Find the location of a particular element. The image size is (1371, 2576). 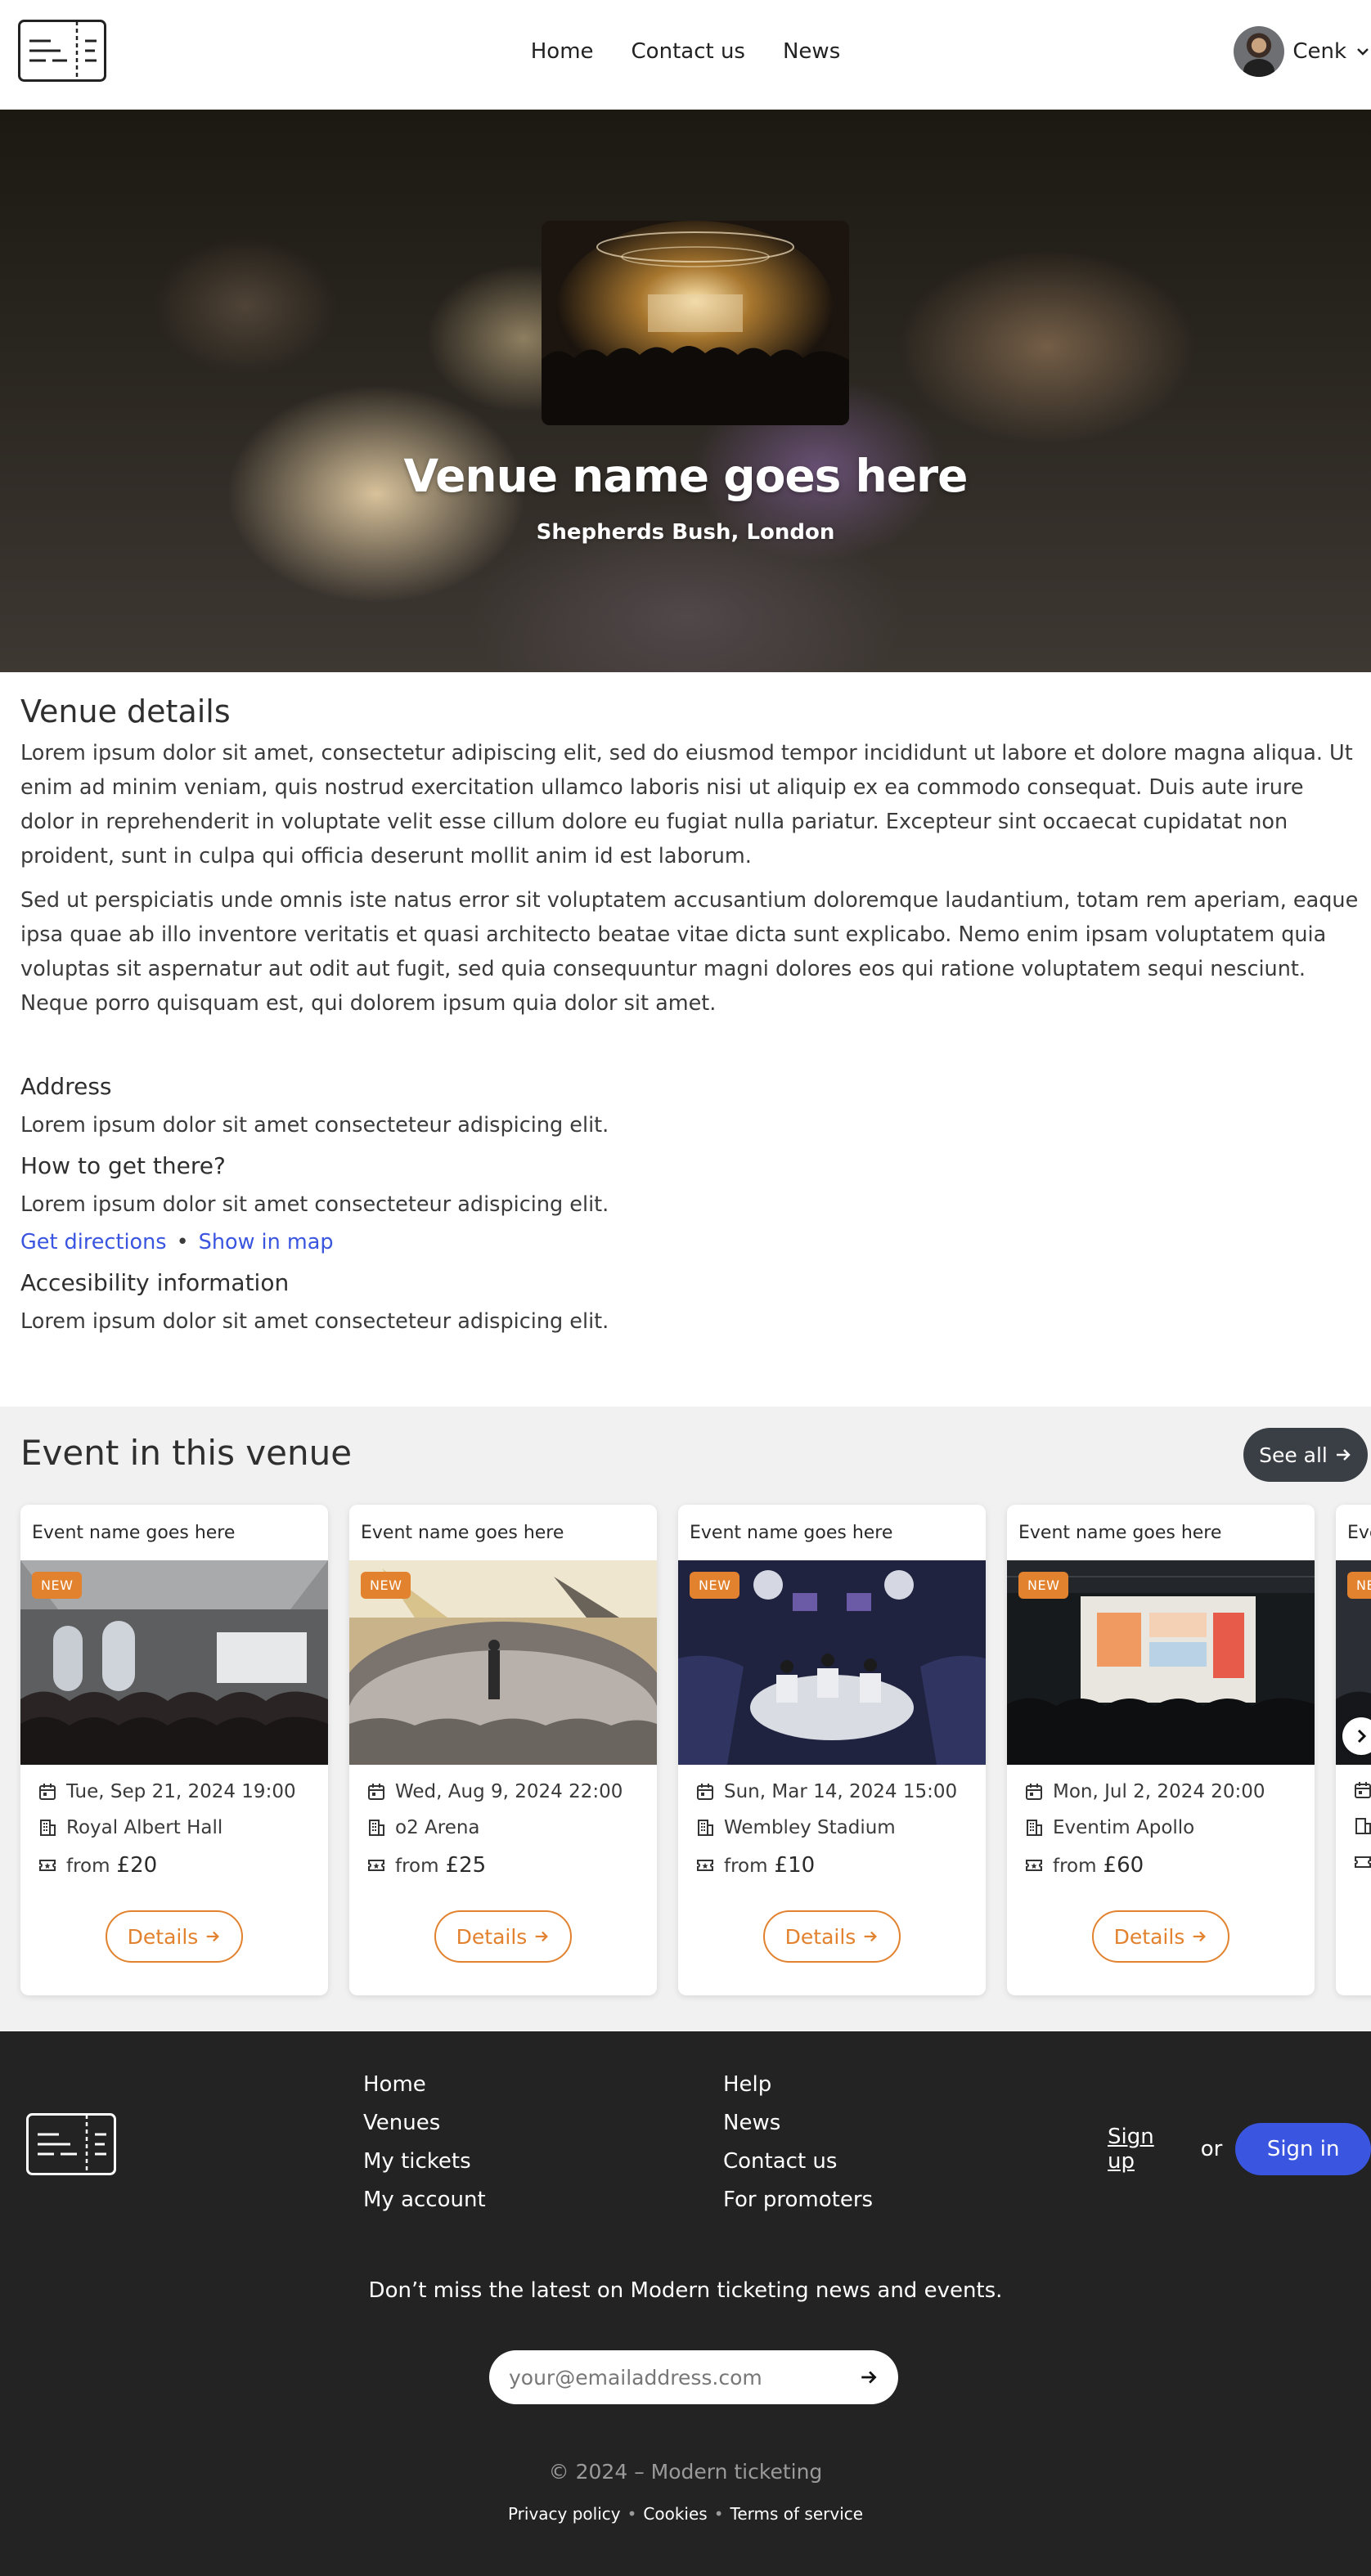

footer-link-help: Help is located at coordinates (798, 2085).